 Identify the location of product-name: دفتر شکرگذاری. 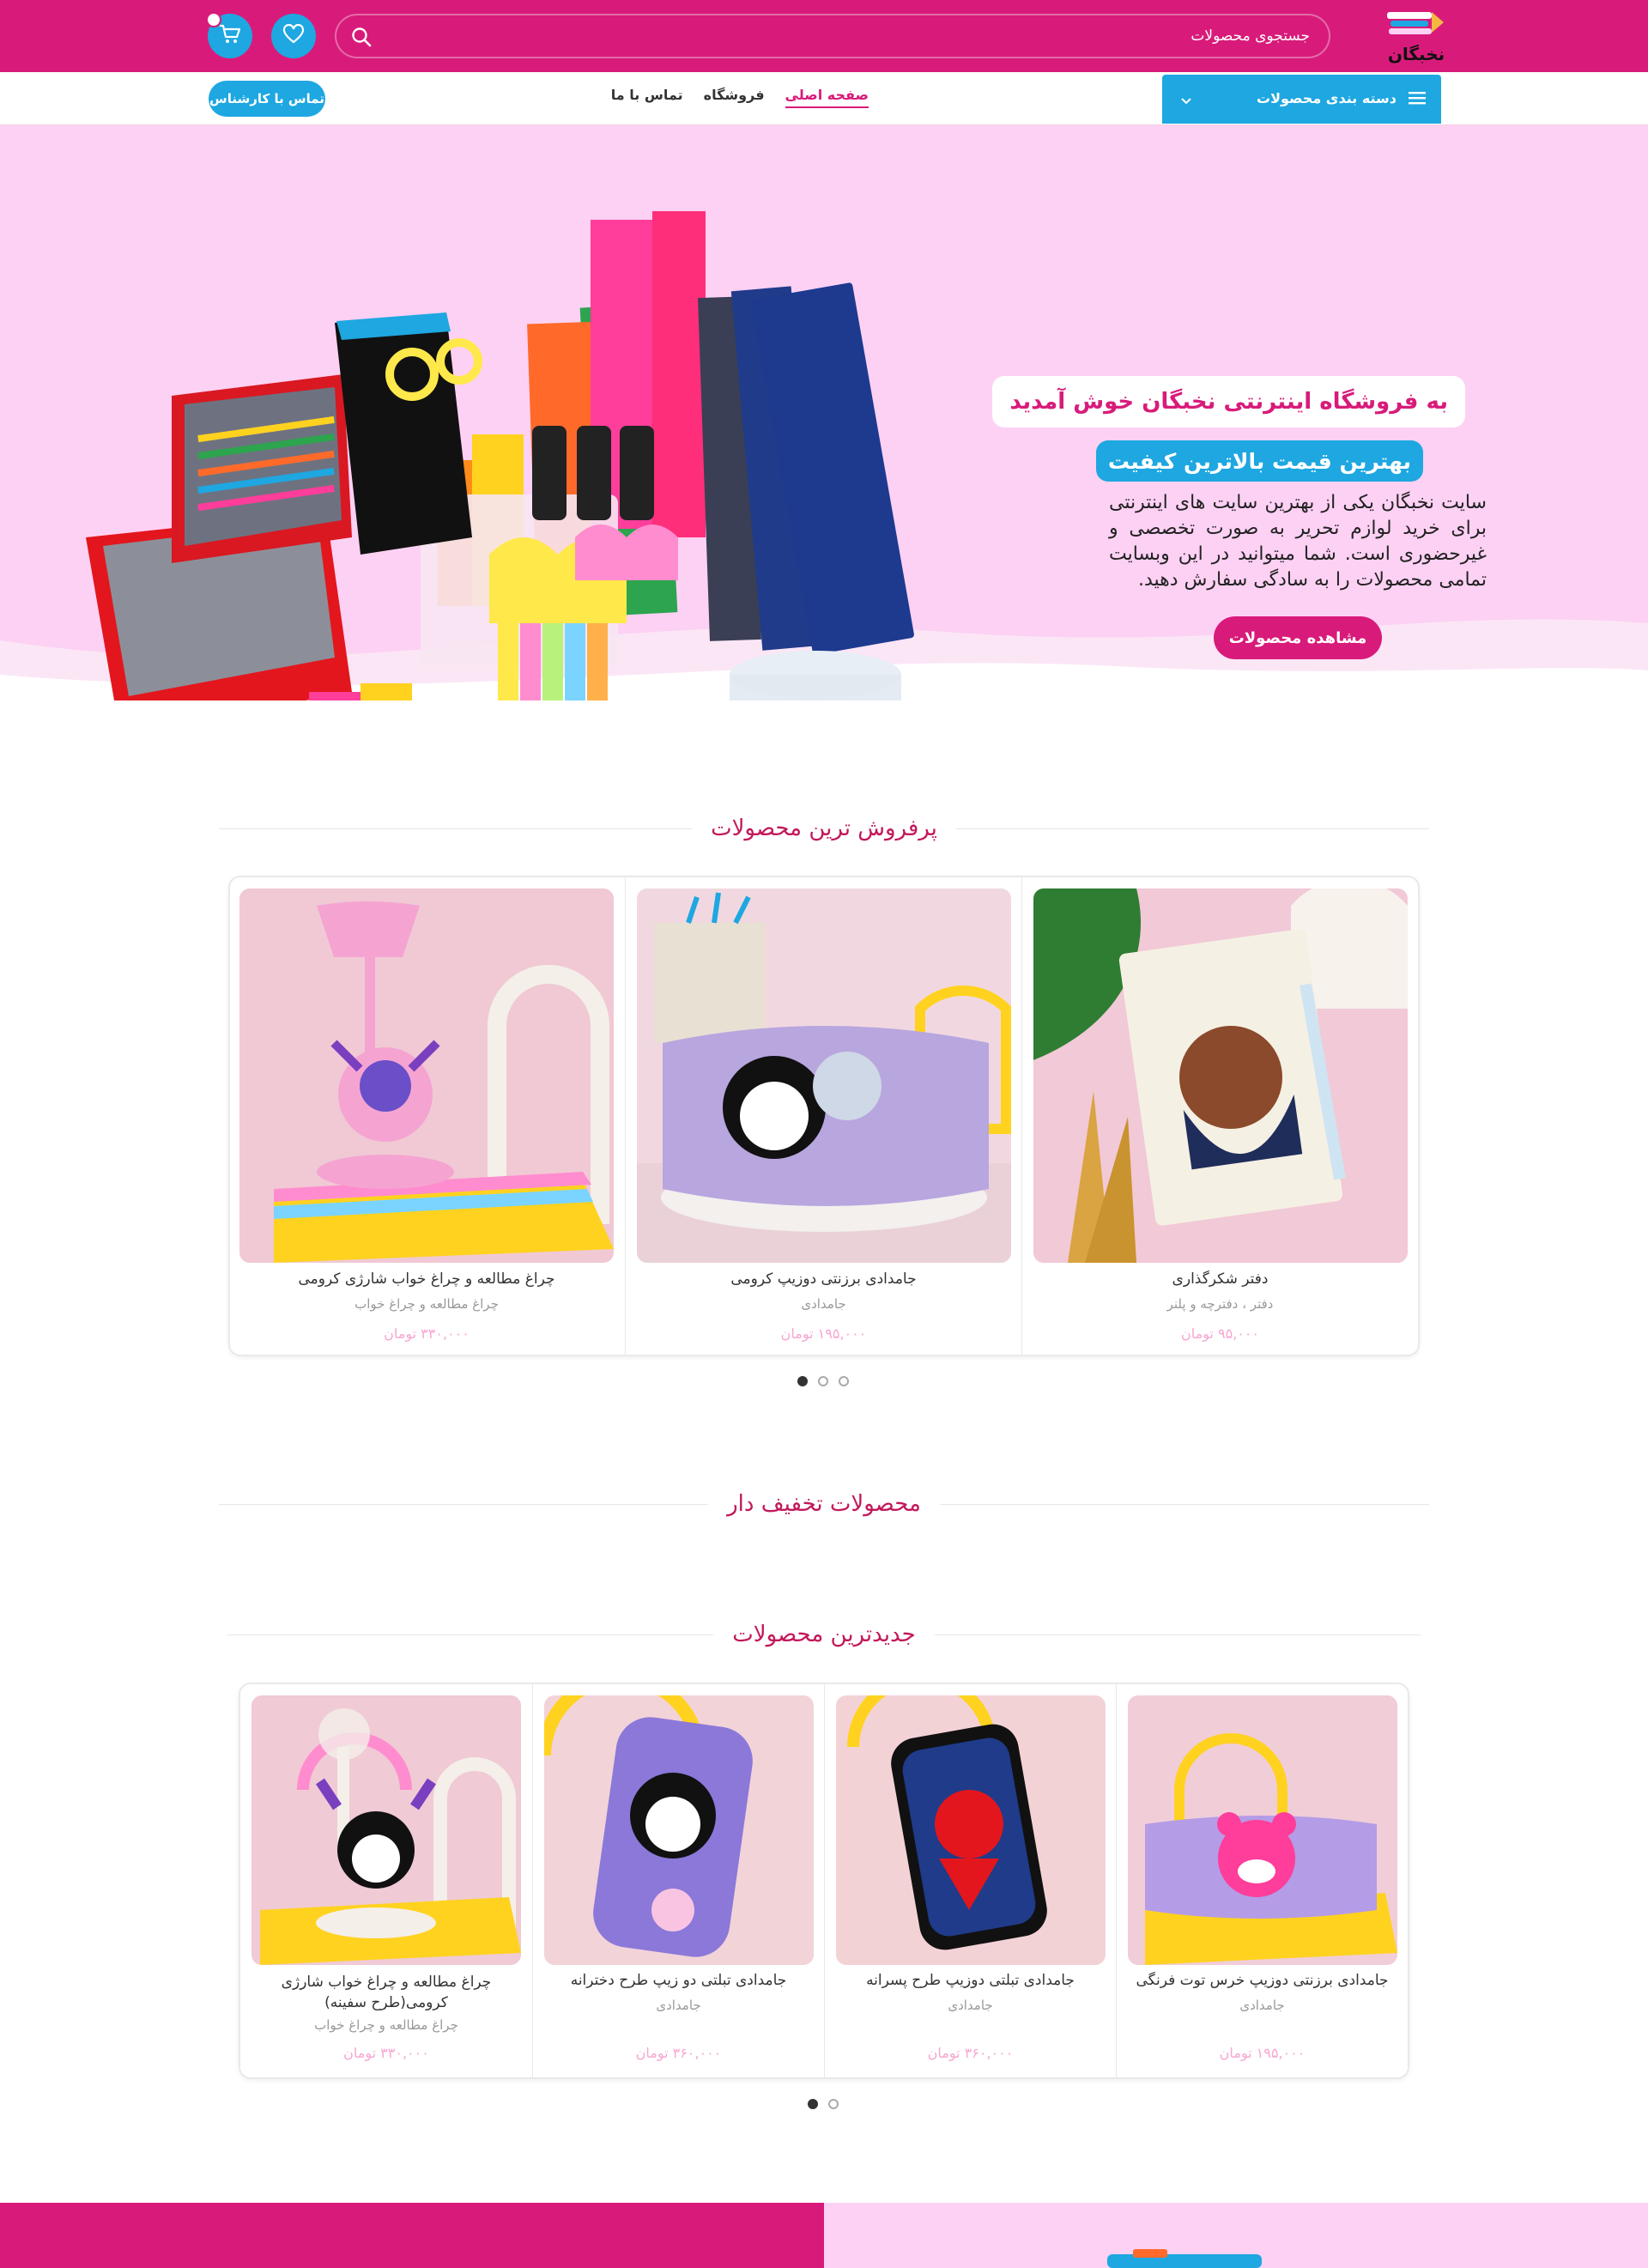
(1220, 1279).